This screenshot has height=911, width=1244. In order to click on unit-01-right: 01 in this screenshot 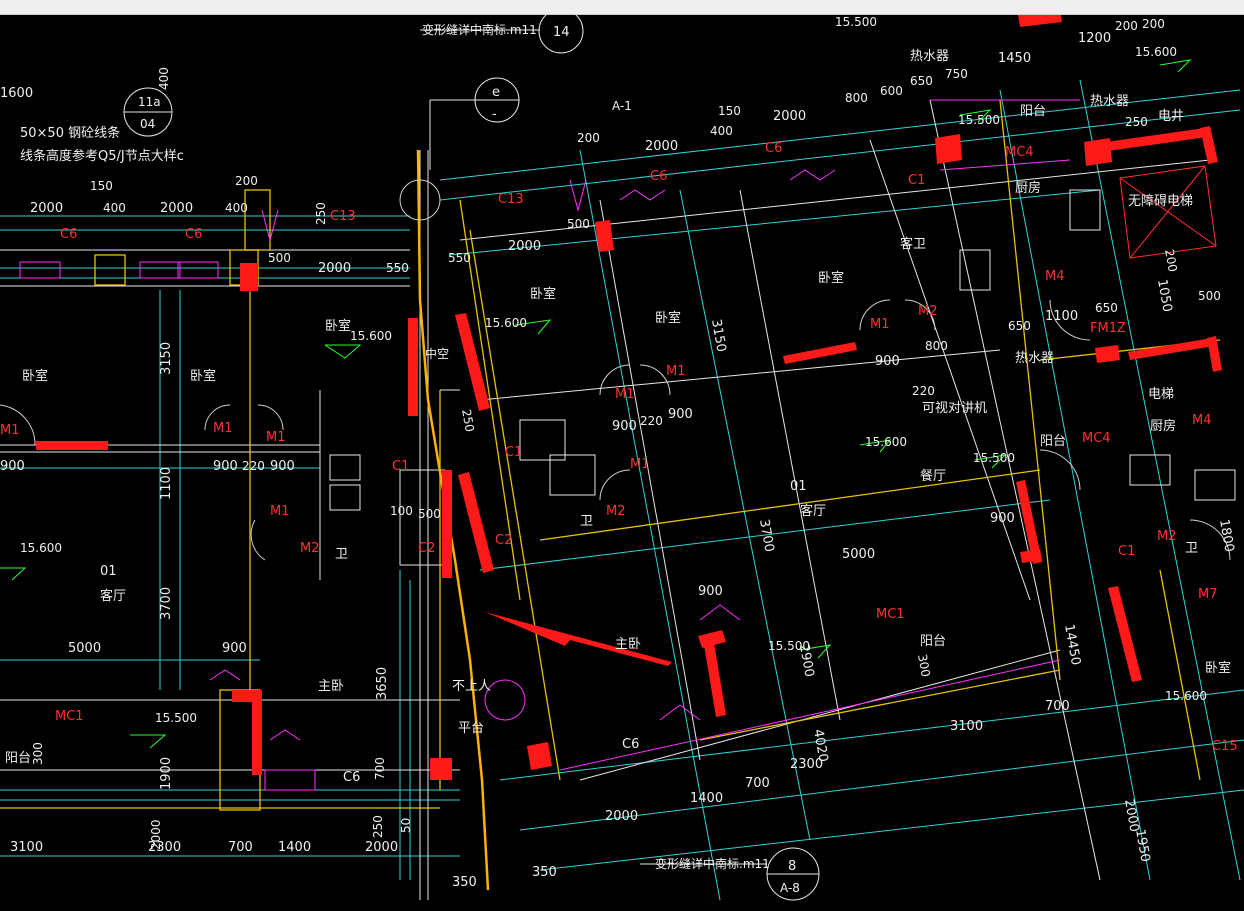, I will do `click(798, 486)`.